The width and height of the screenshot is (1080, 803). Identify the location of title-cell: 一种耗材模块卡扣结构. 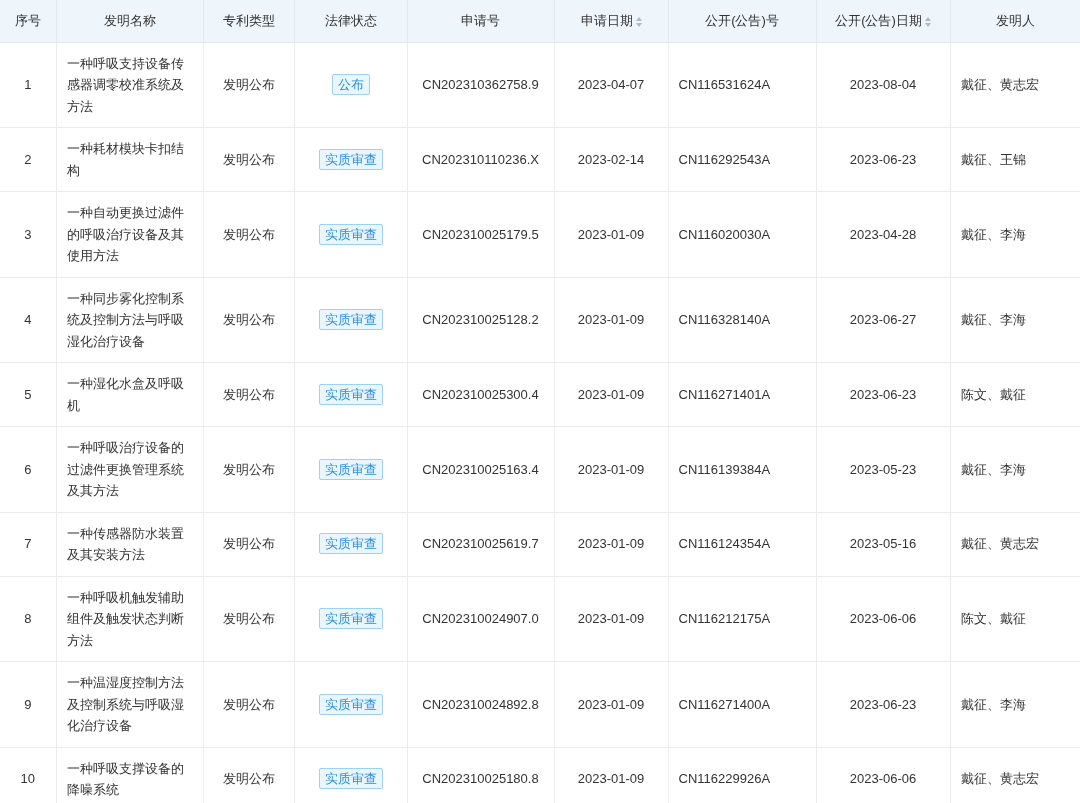
(129, 159).